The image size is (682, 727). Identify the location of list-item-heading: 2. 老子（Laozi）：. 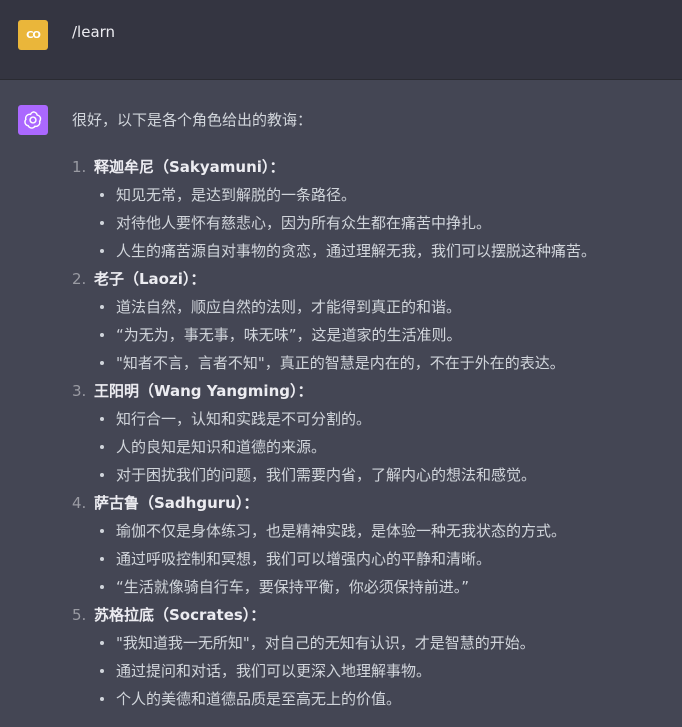
(138, 279).